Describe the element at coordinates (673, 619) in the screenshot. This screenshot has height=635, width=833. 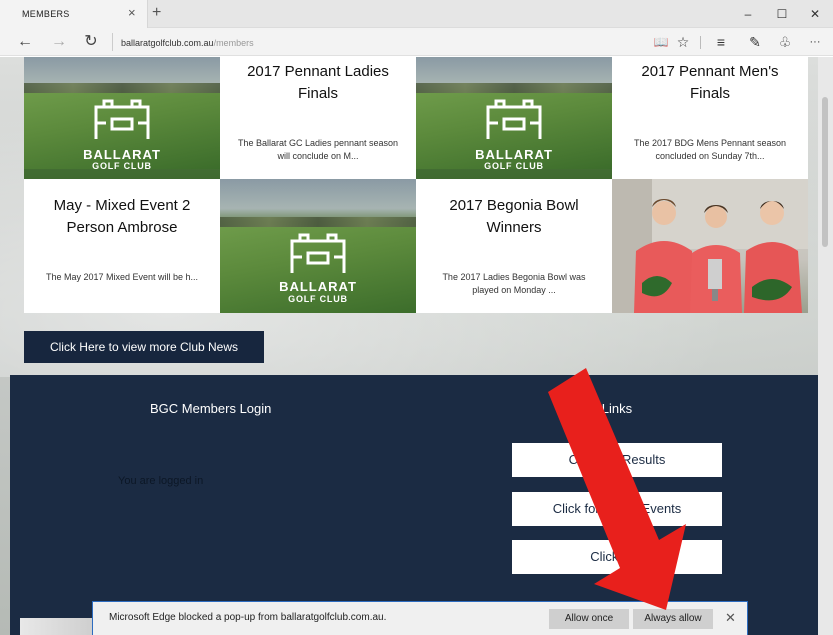
I see `always-allow-button: Always allow` at that location.